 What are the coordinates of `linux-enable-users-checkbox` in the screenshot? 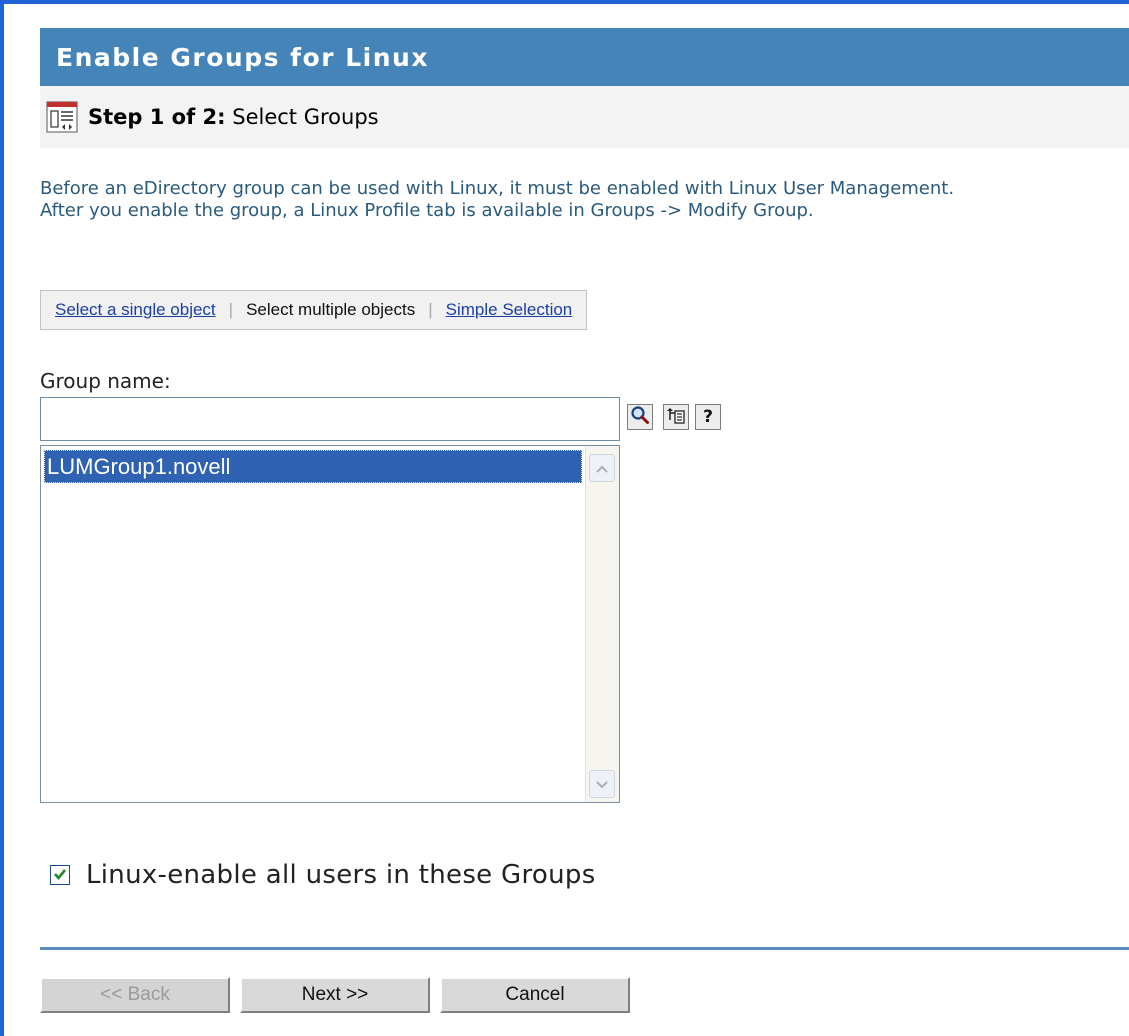 It's located at (60, 875).